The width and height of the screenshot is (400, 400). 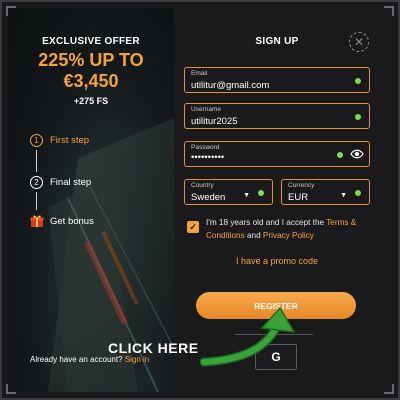 I want to click on password-field-label: Password, so click(x=205, y=147).